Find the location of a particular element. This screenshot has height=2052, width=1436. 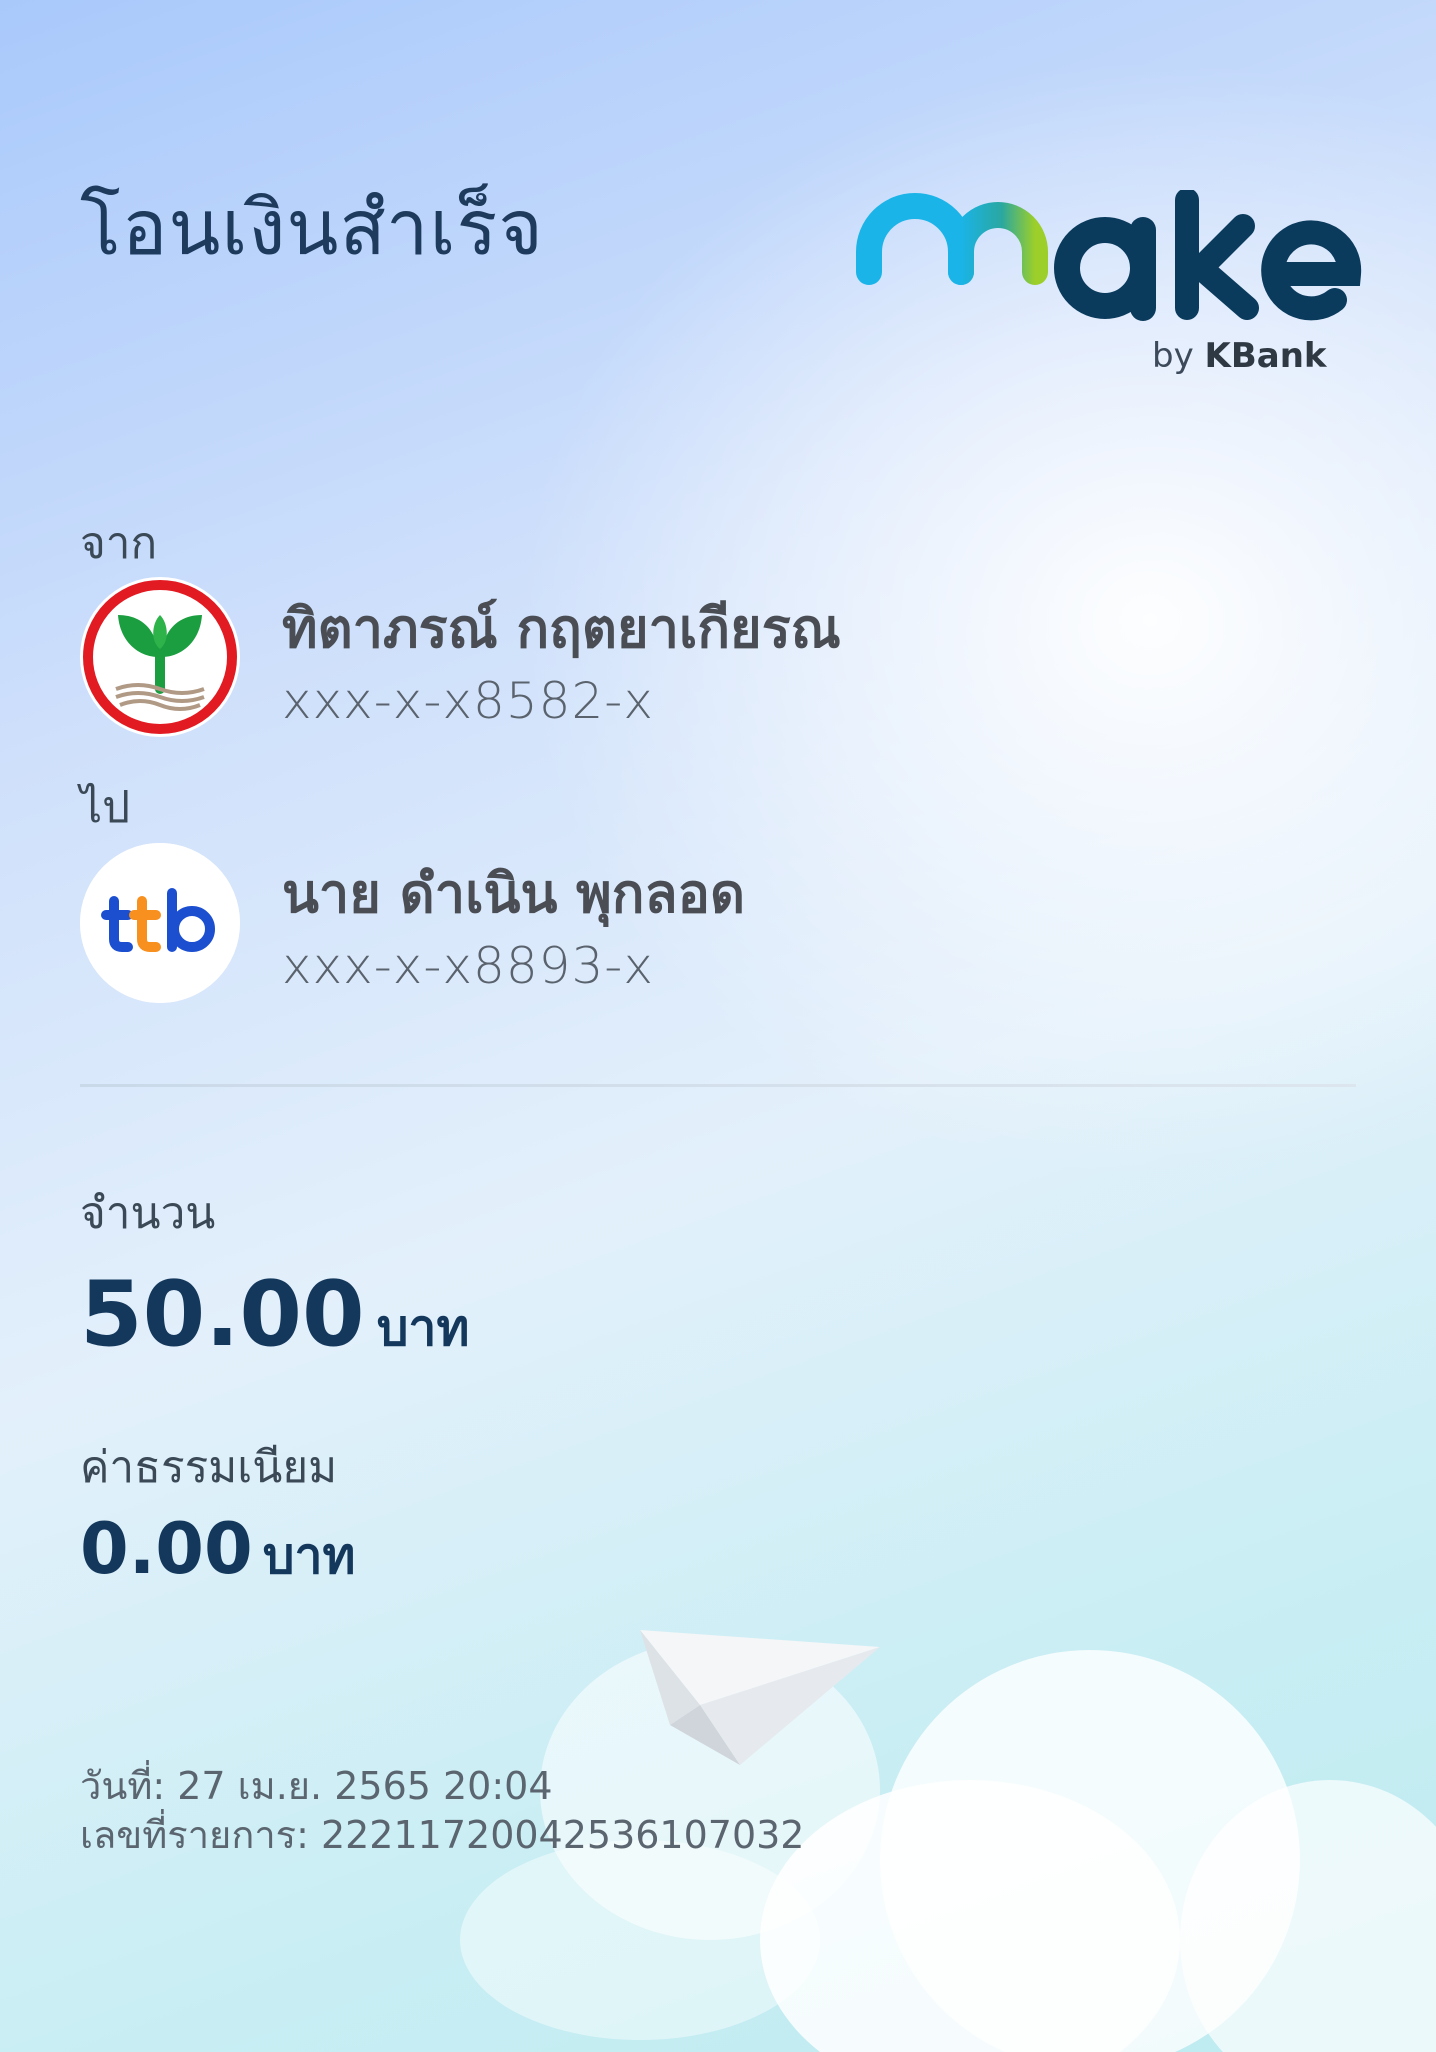

sender-account: xxx-x-x8582-x is located at coordinates (468, 701).